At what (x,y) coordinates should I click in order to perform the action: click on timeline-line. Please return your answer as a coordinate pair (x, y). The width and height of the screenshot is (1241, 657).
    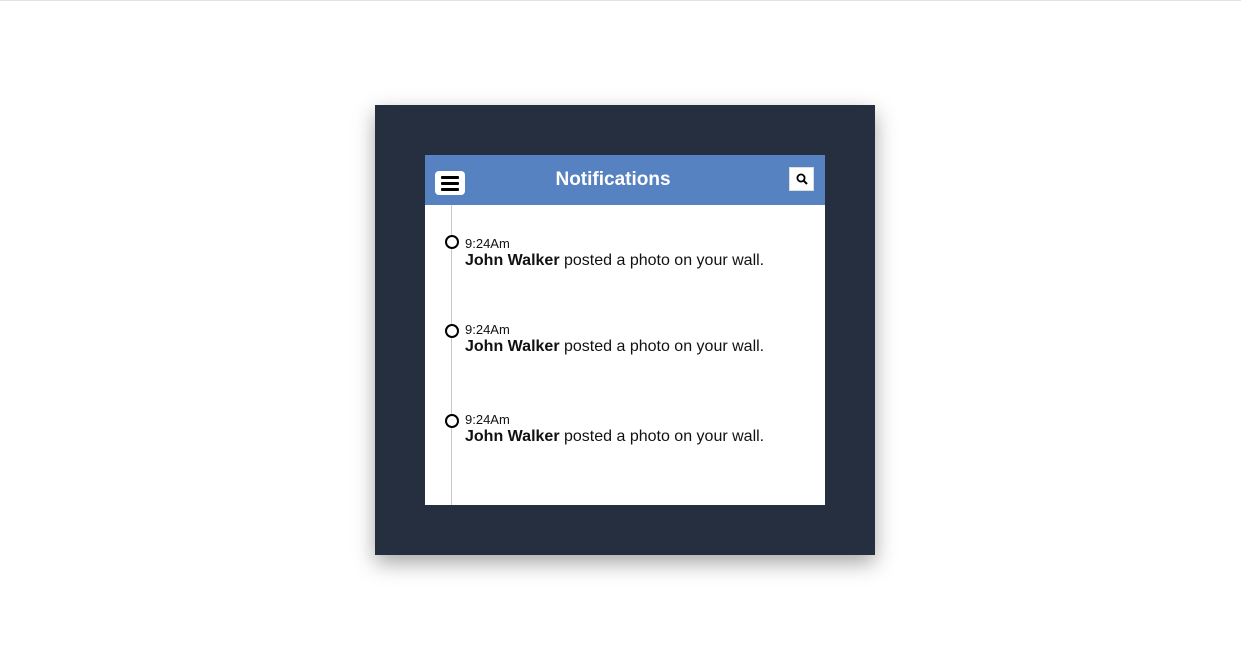
    Looking at the image, I should click on (451, 355).